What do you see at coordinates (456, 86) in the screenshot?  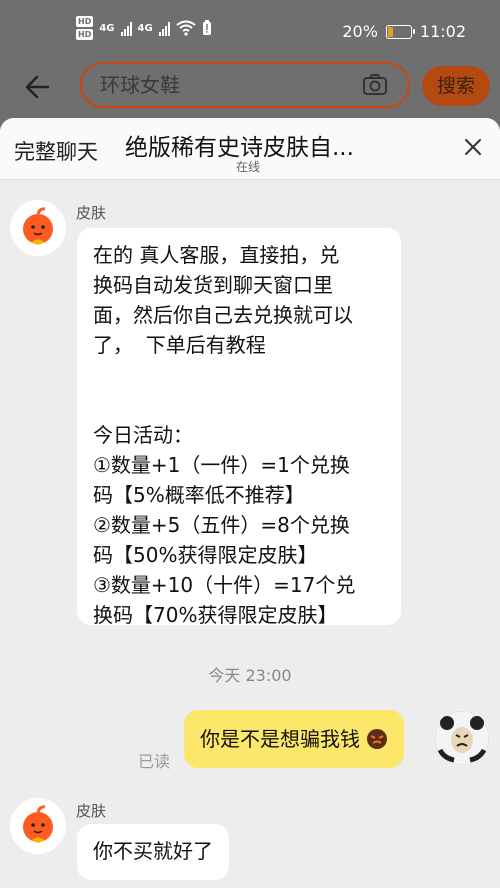 I see `search-button: 搜索` at bounding box center [456, 86].